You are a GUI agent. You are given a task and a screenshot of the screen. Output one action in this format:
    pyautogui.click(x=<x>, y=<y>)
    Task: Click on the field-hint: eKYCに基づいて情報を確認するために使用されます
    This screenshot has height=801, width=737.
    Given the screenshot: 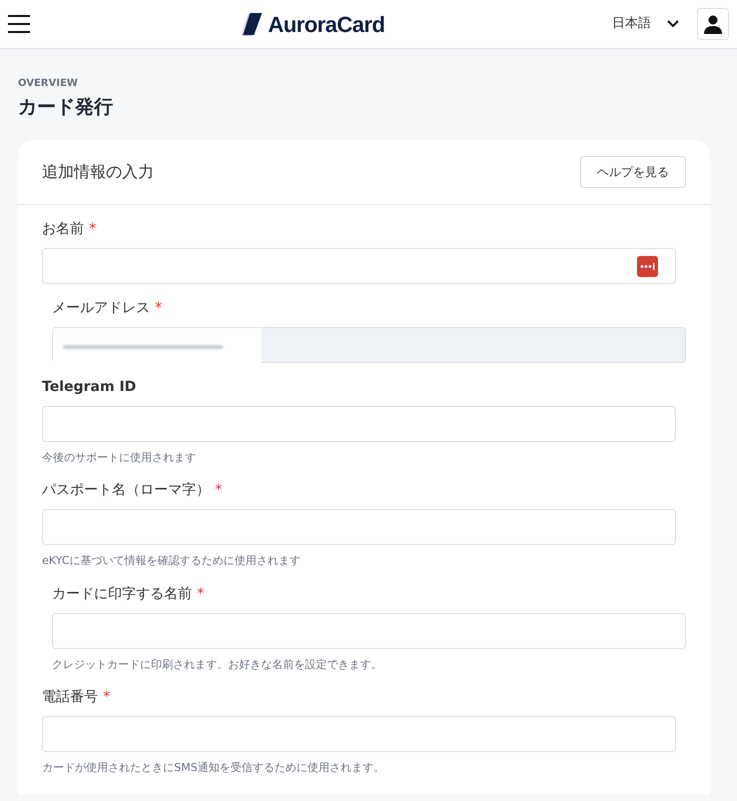 What is the action you would take?
    pyautogui.click(x=172, y=561)
    